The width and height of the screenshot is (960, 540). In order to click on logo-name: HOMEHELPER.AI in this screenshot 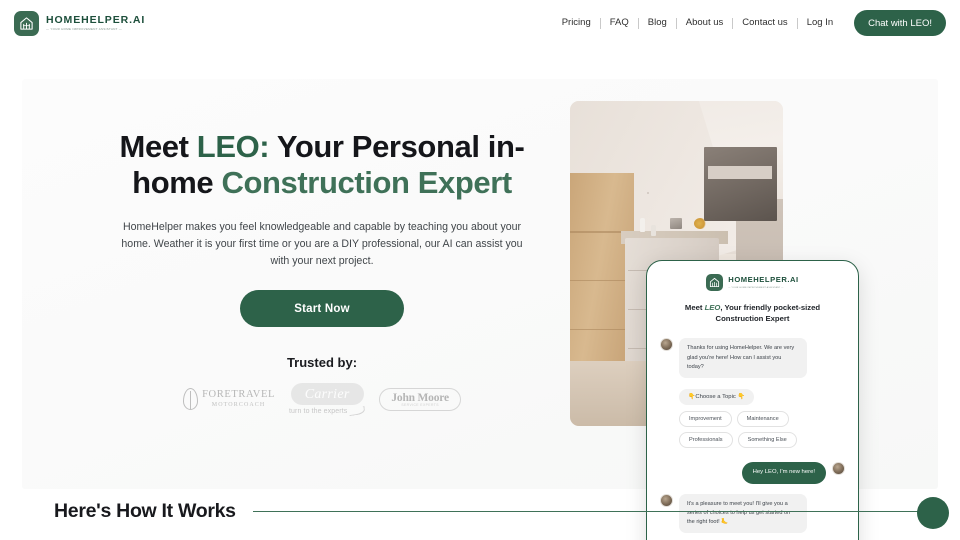, I will do `click(96, 20)`.